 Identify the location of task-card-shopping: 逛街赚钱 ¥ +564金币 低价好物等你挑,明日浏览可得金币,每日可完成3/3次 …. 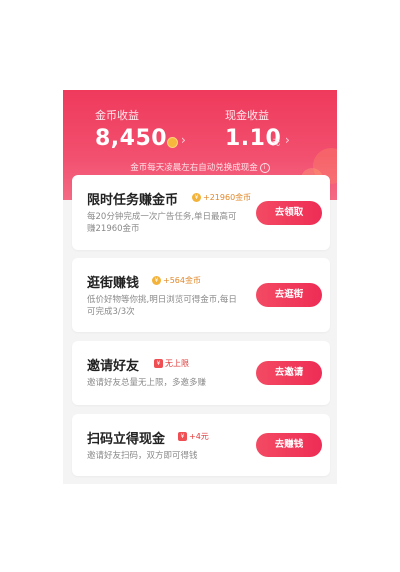
(201, 295).